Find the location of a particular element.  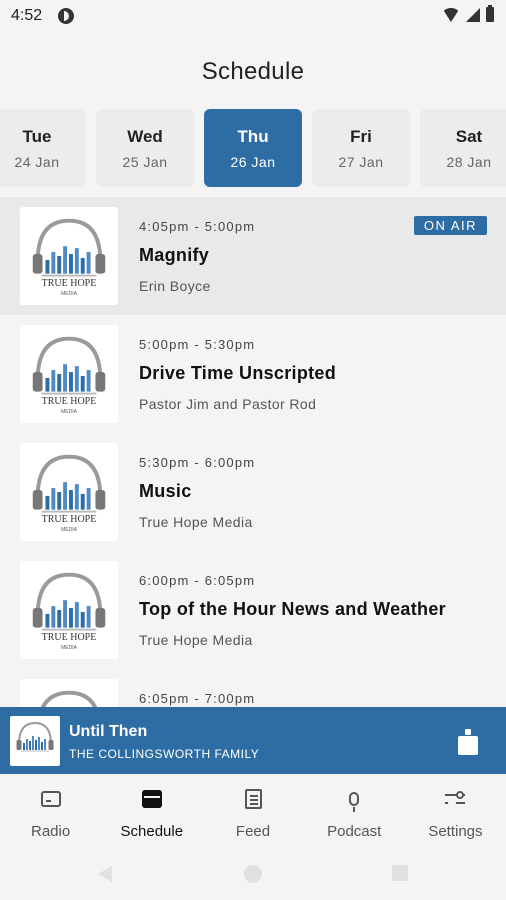

nav-podcast: Podcast is located at coordinates (354, 812).